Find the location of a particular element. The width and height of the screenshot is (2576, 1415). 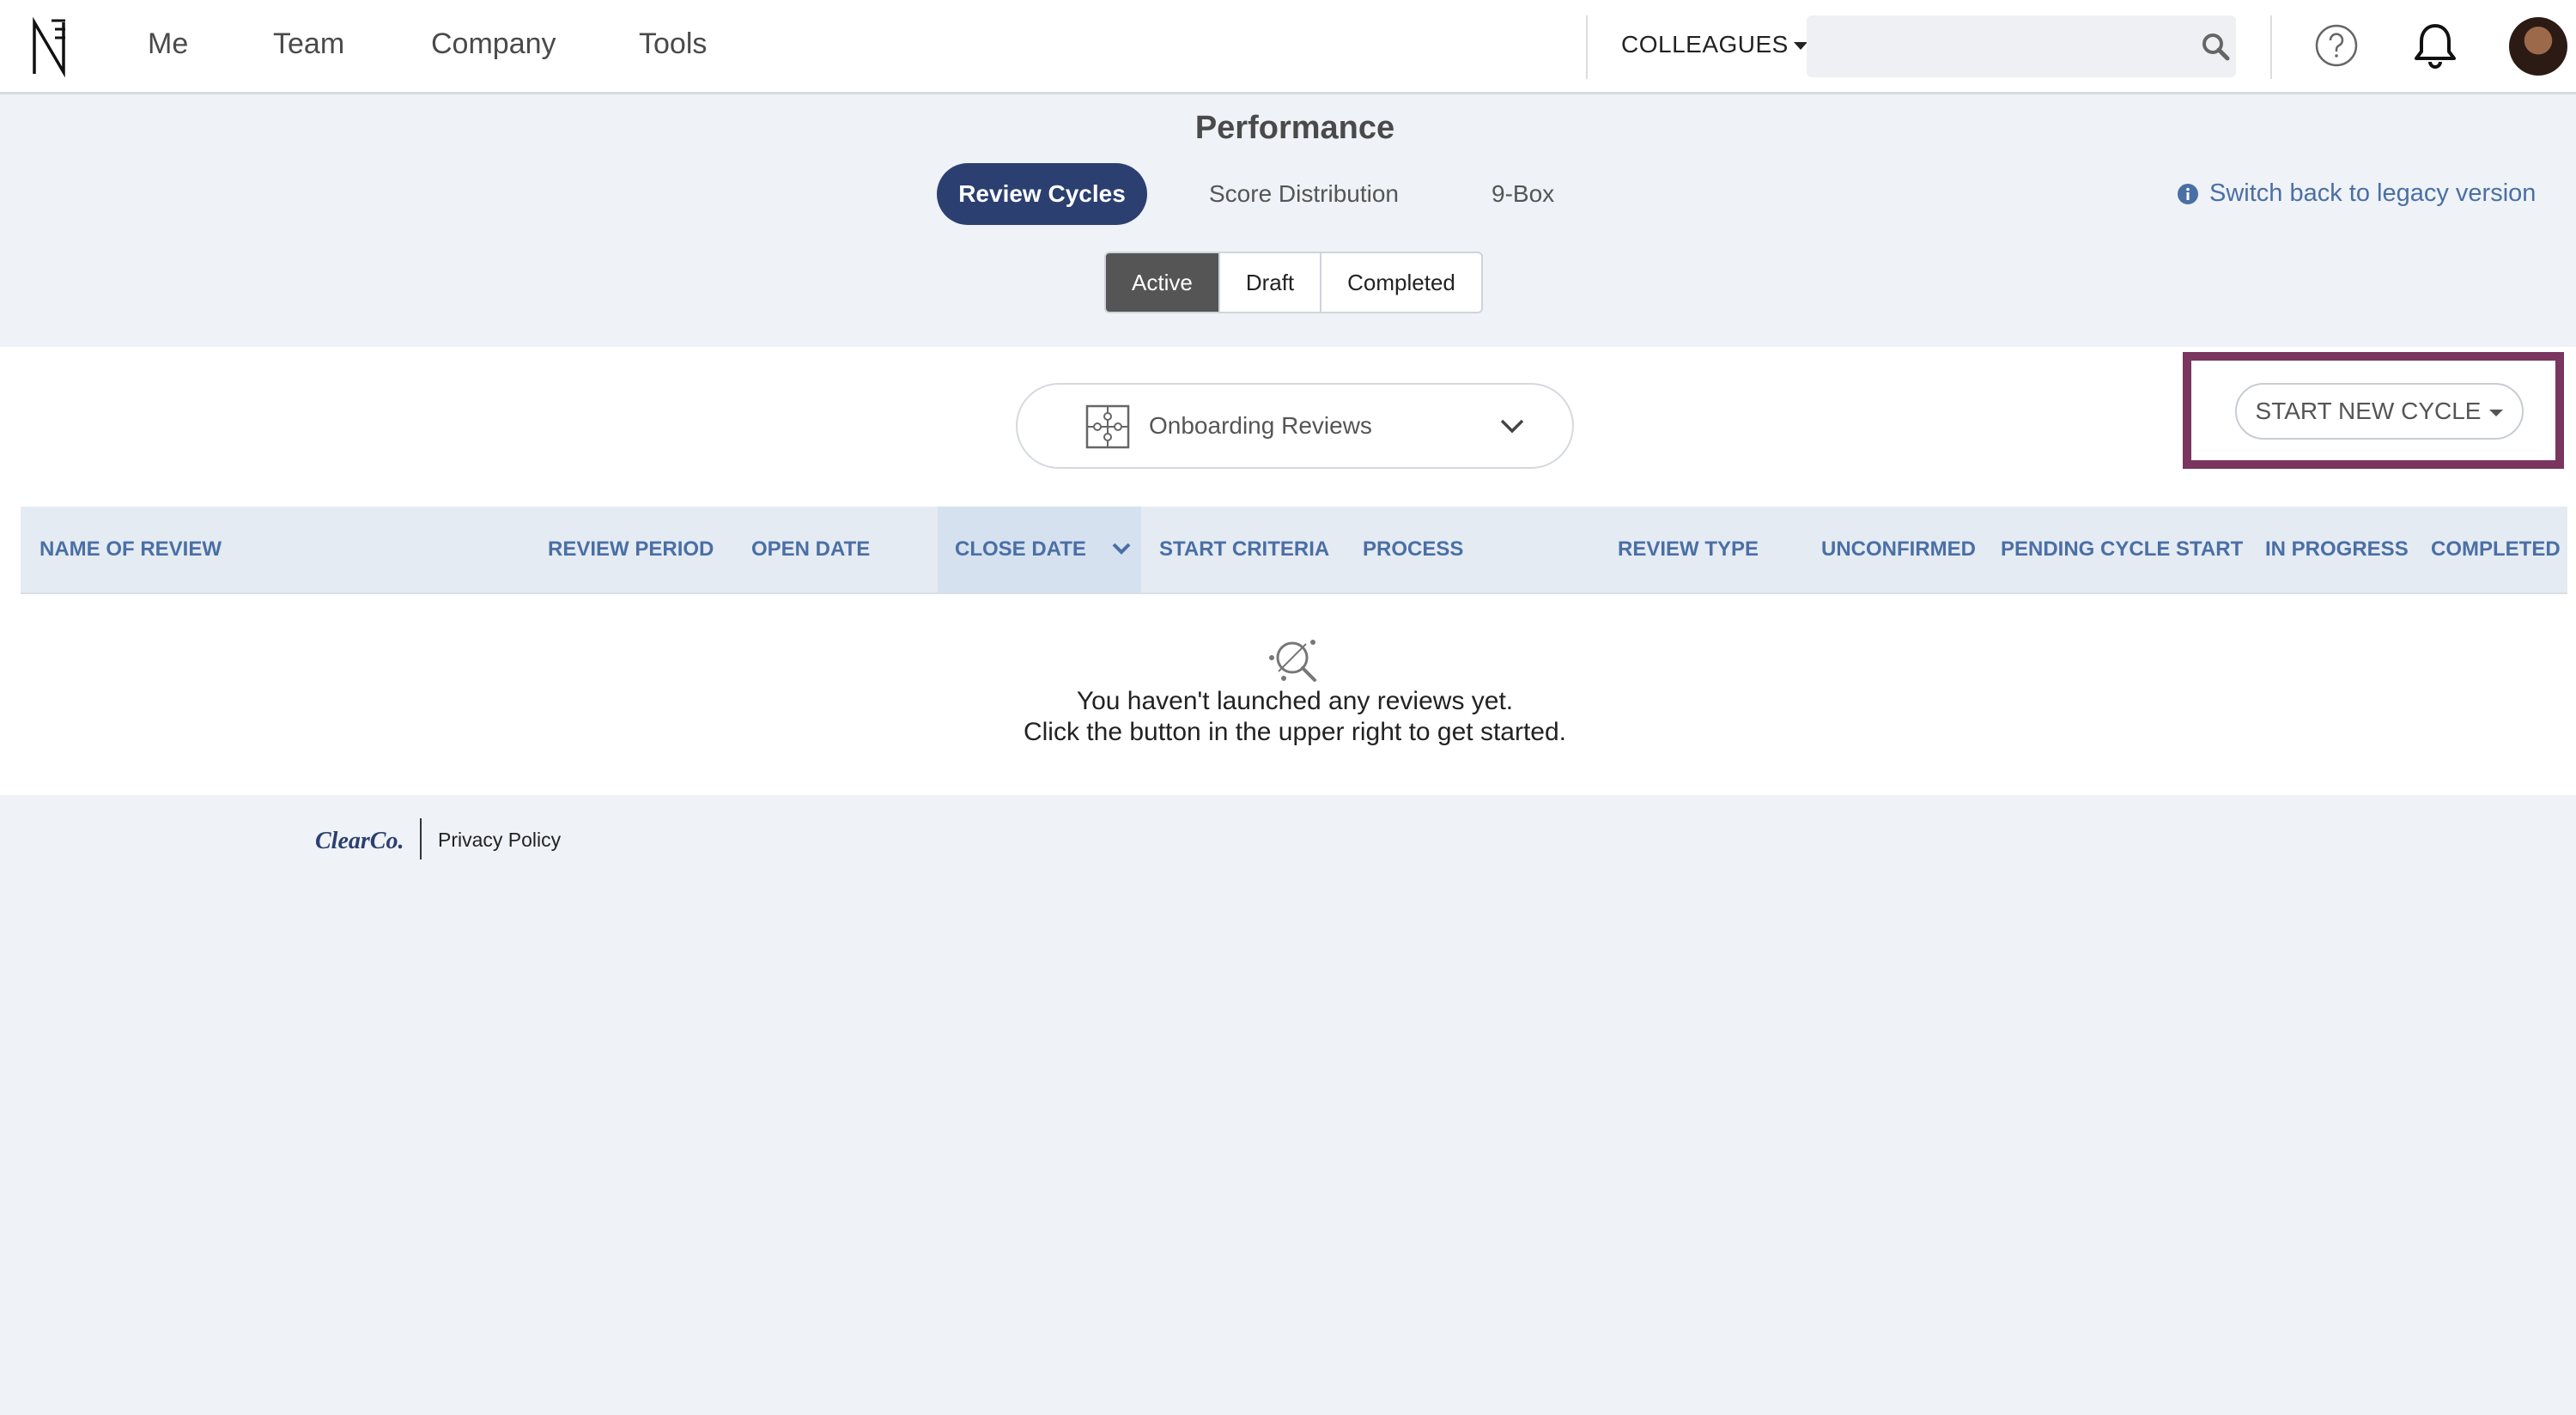

col-completed: COMPLETED is located at coordinates (2496, 549).